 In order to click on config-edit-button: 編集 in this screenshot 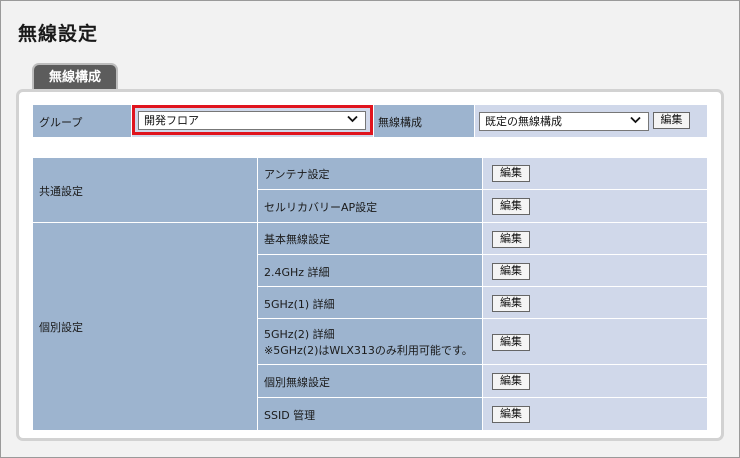, I will do `click(671, 120)`.